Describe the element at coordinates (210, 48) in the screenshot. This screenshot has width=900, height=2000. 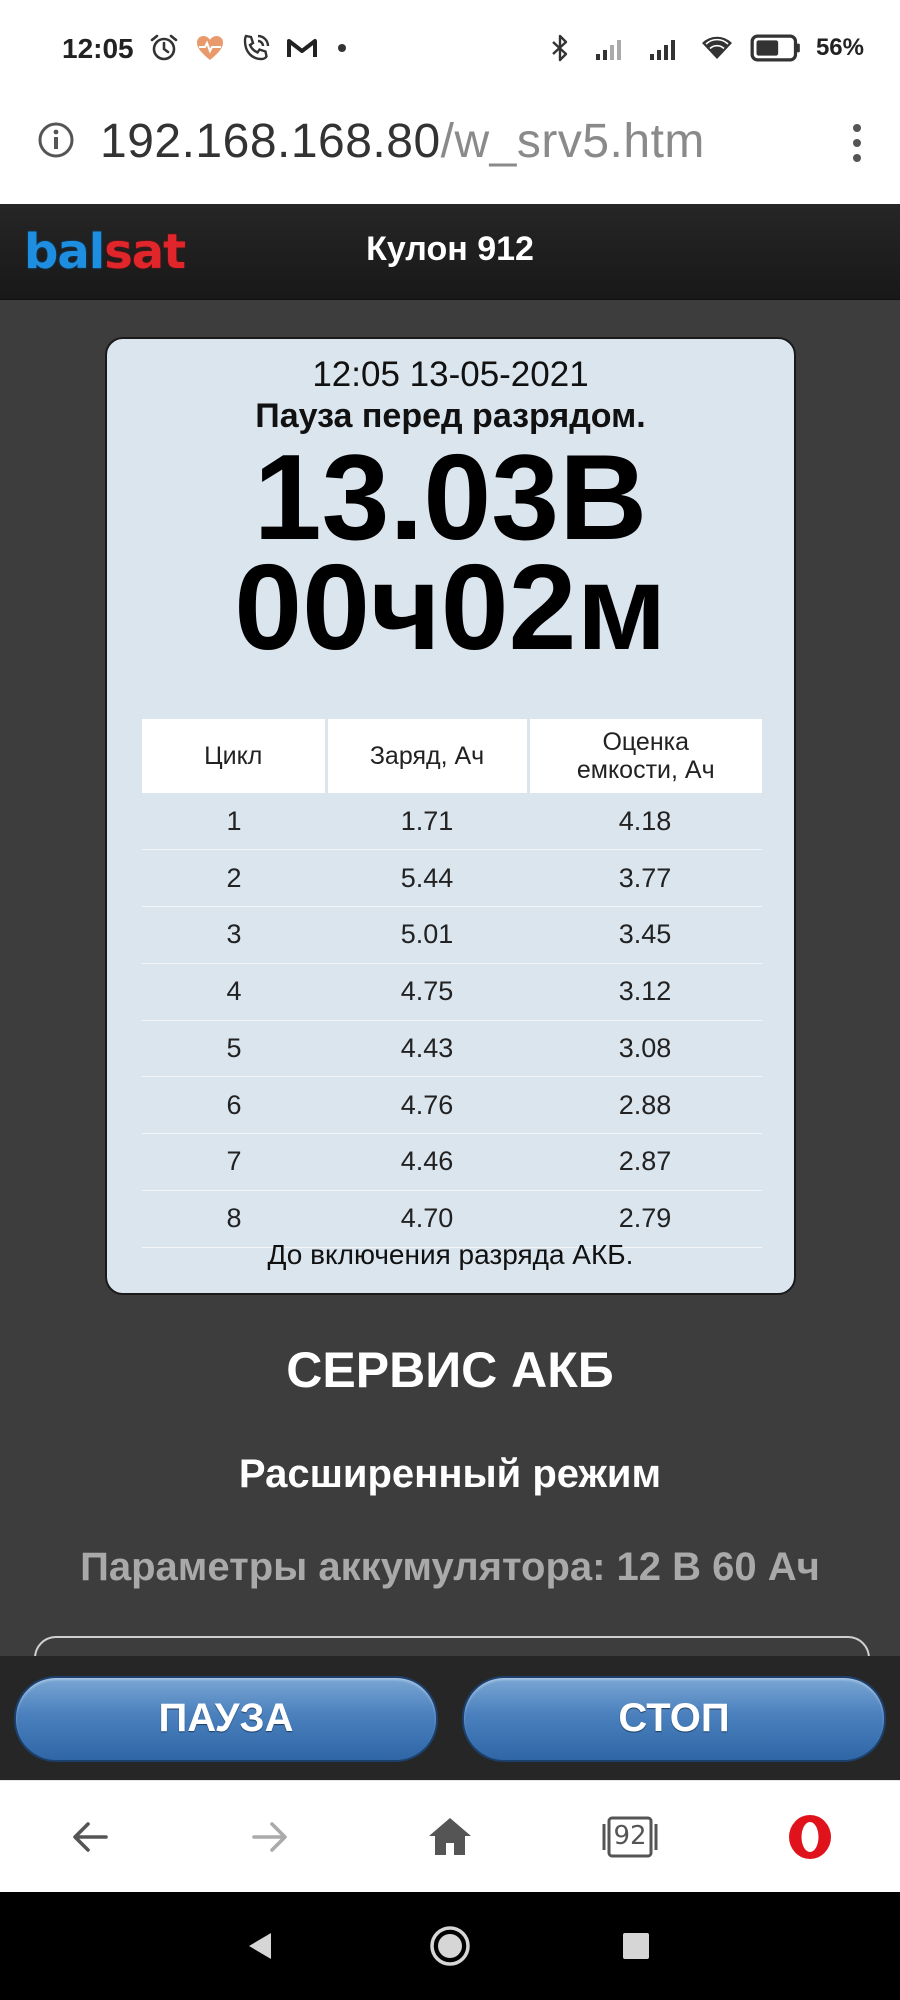
I see `health-heart-icon` at that location.